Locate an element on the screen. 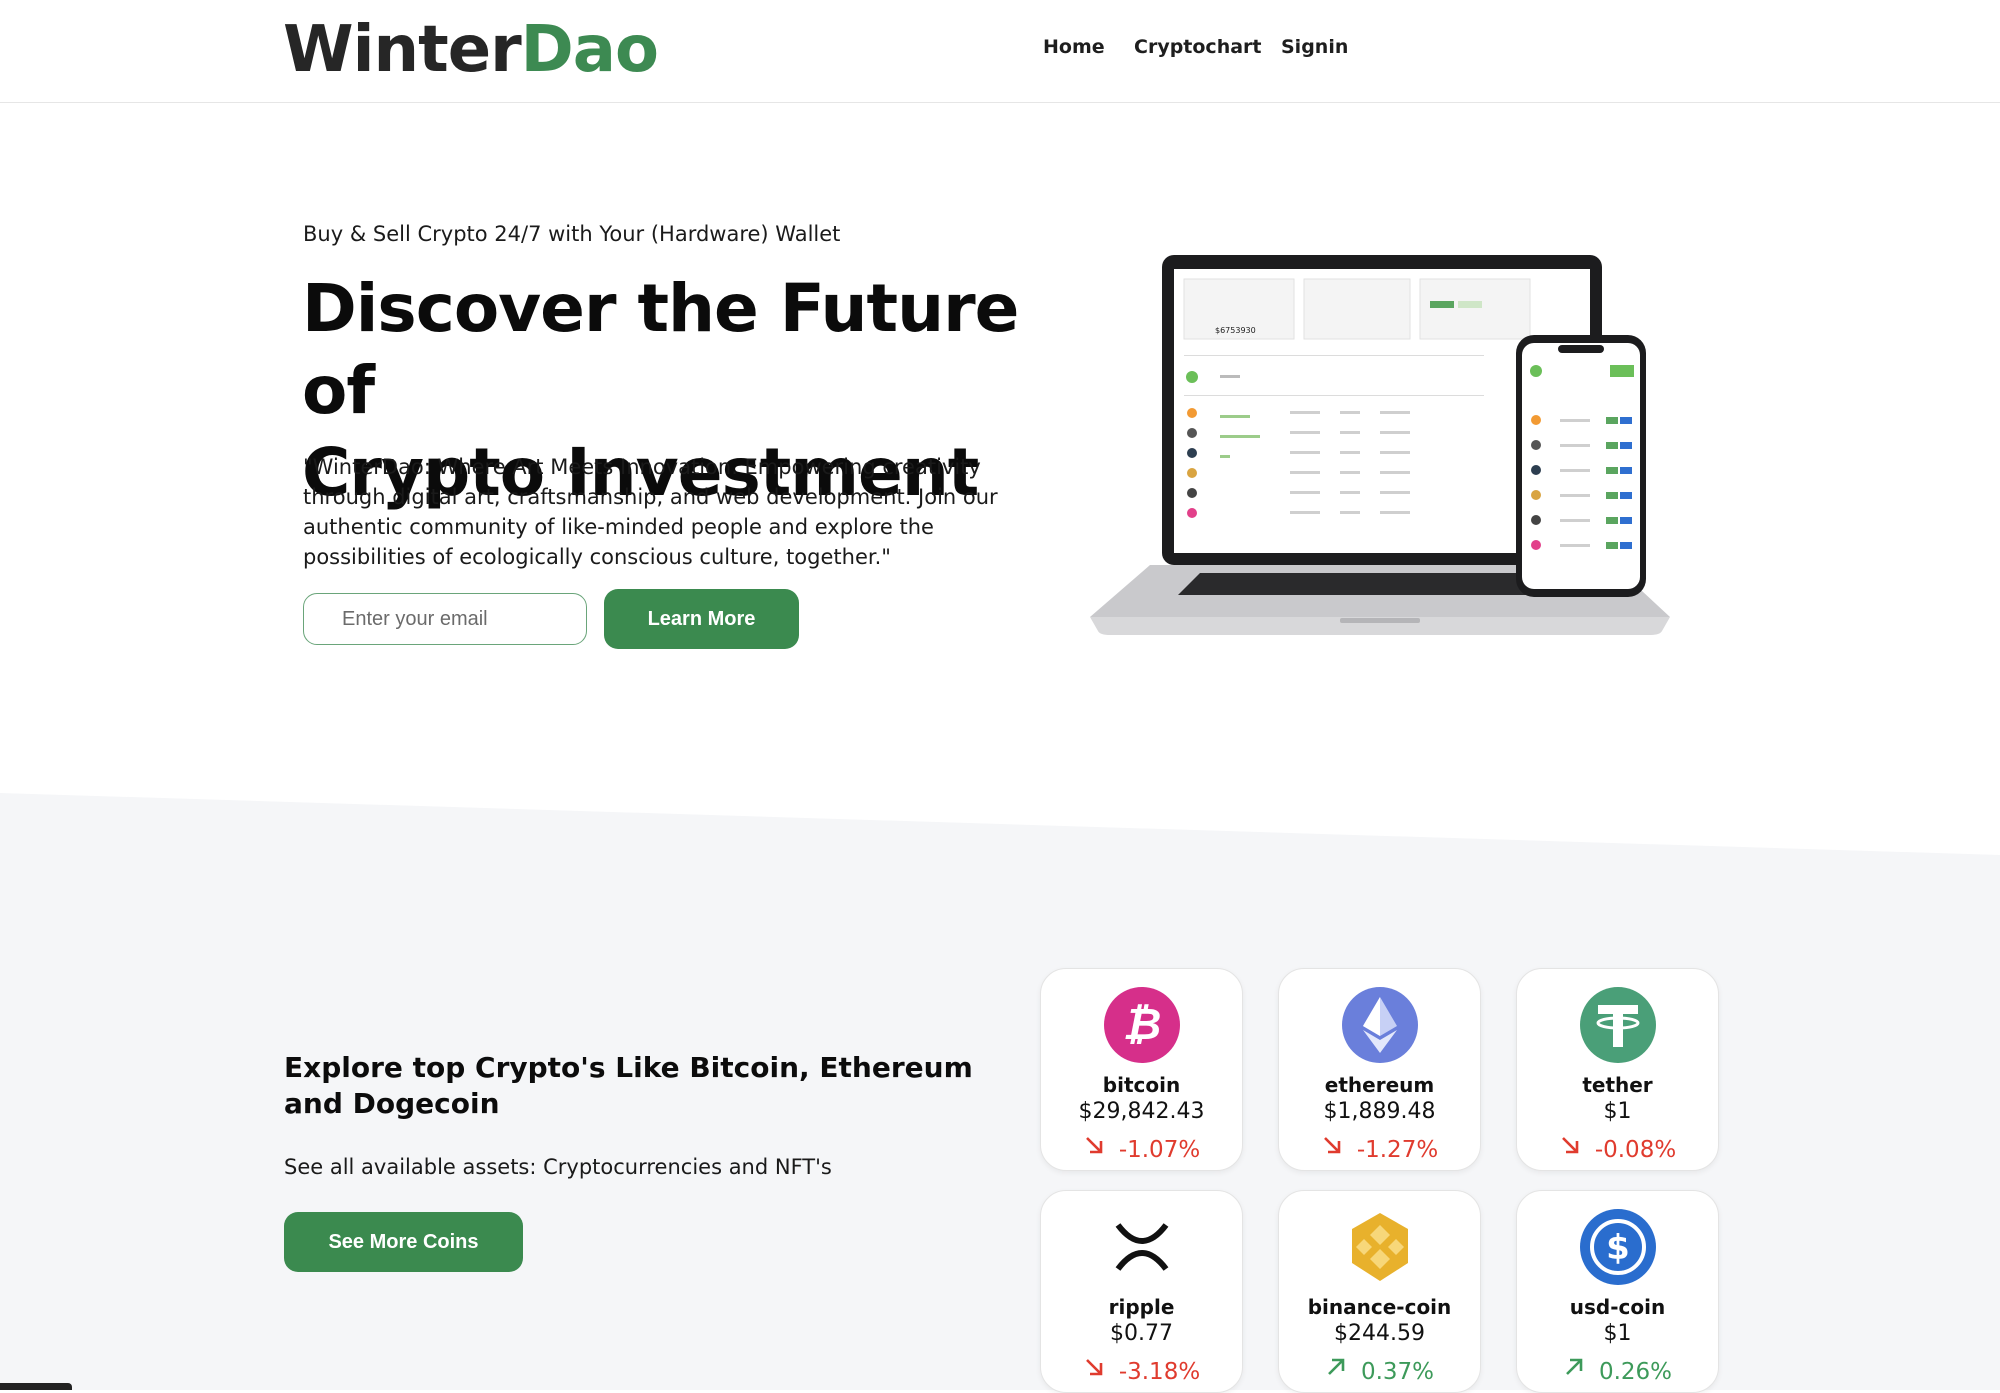 The image size is (2000, 1393). coin-change: 0.37% is located at coordinates (1379, 1371).